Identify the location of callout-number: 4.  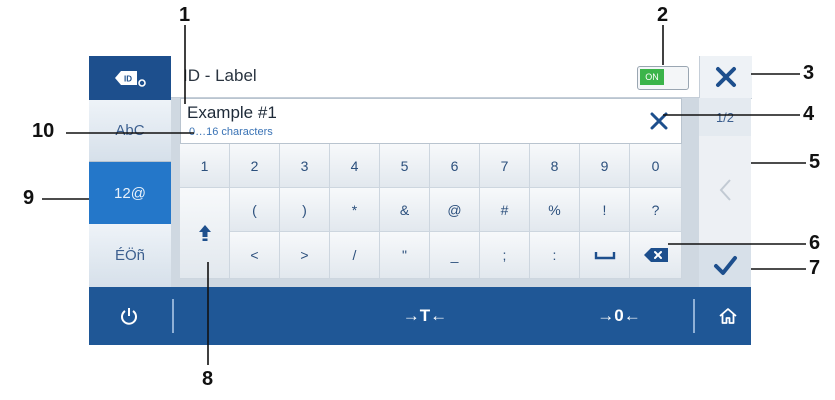
(809, 114).